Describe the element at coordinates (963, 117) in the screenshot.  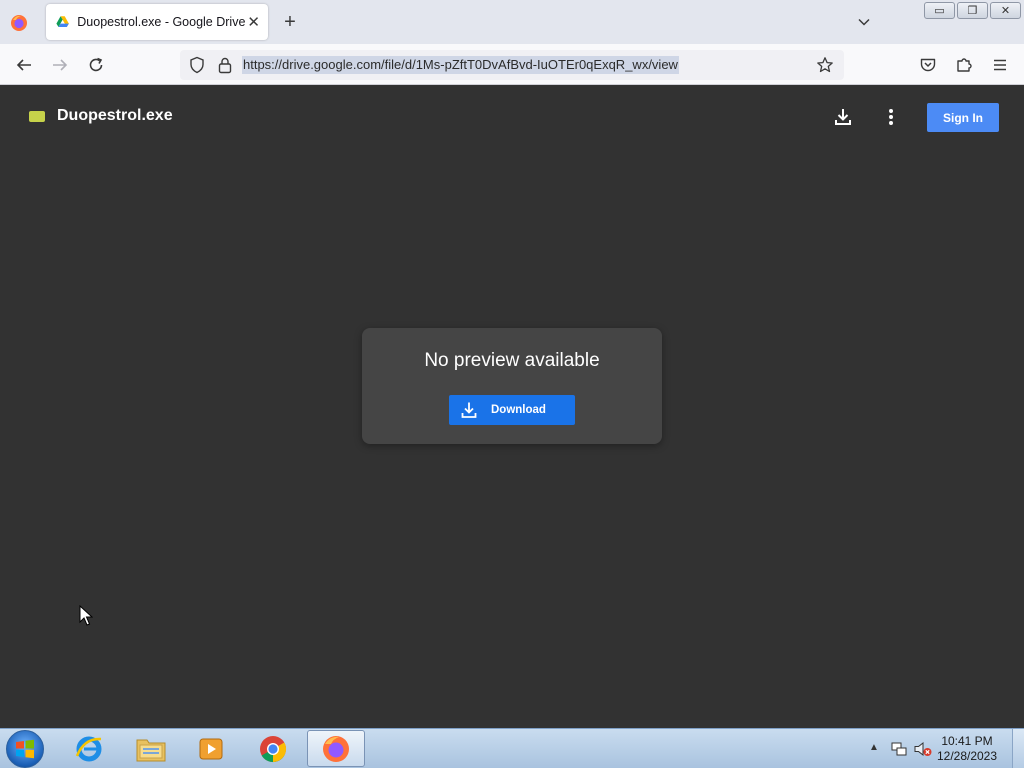
I see `sign-in-button: Sign In` at that location.